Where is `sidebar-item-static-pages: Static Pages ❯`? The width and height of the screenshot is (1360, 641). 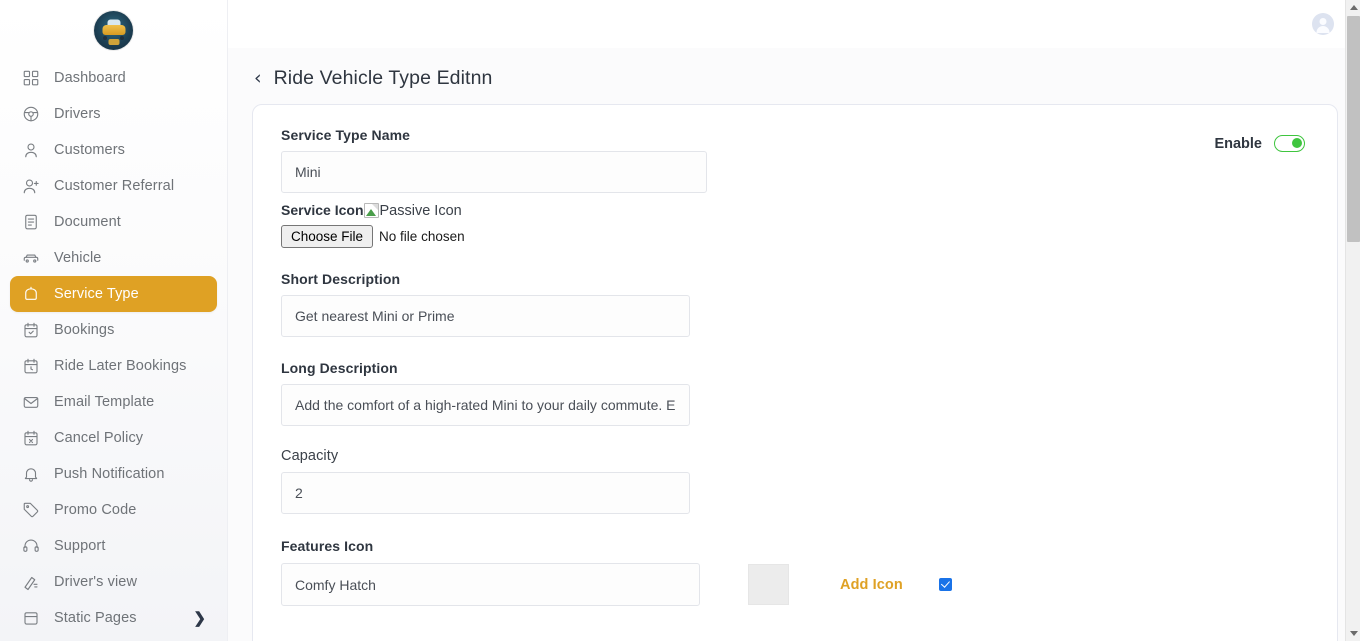
sidebar-item-static-pages: Static Pages ❯ is located at coordinates (113, 618).